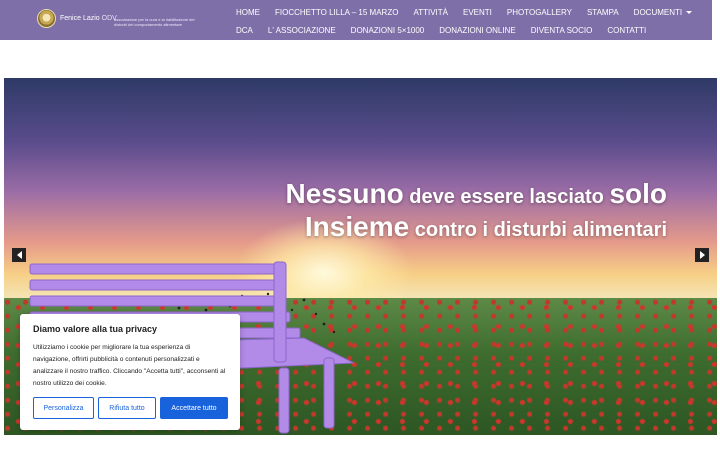  Describe the element at coordinates (388, 30) in the screenshot. I see `nav-donazioni-5x1000: DONAZIONI 5×1000` at that location.